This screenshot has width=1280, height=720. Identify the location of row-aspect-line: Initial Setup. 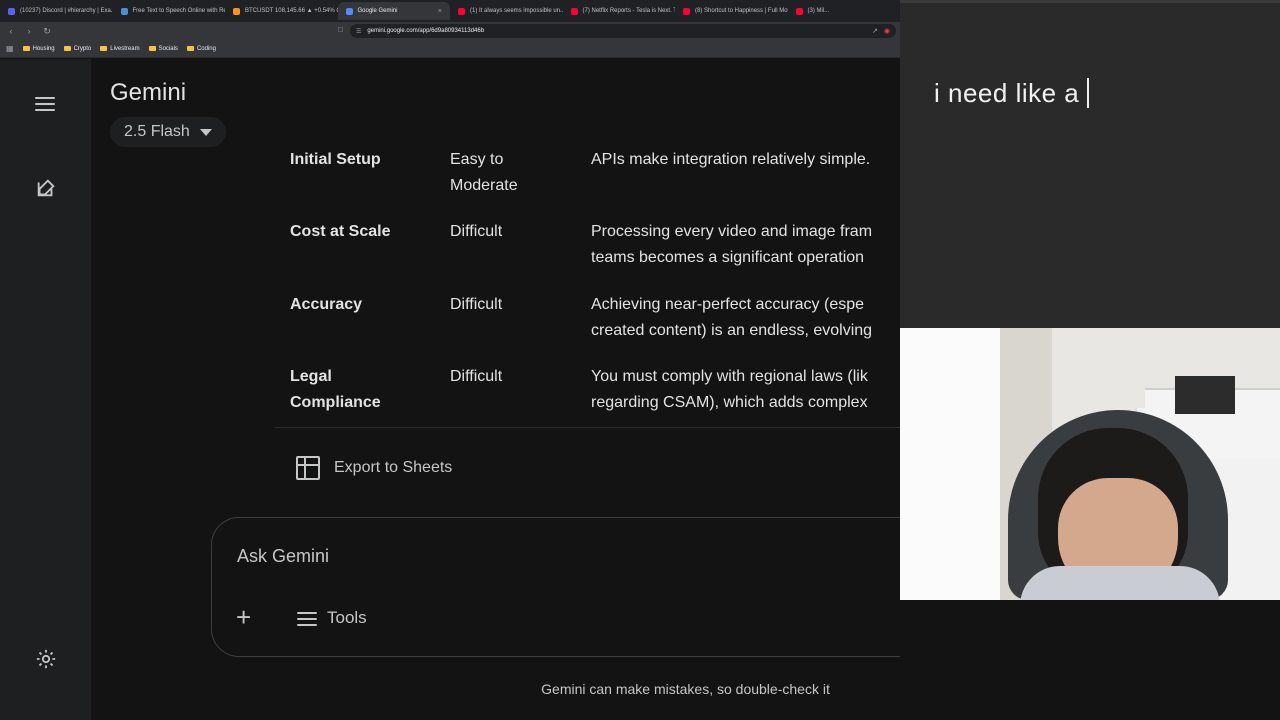
(335, 159).